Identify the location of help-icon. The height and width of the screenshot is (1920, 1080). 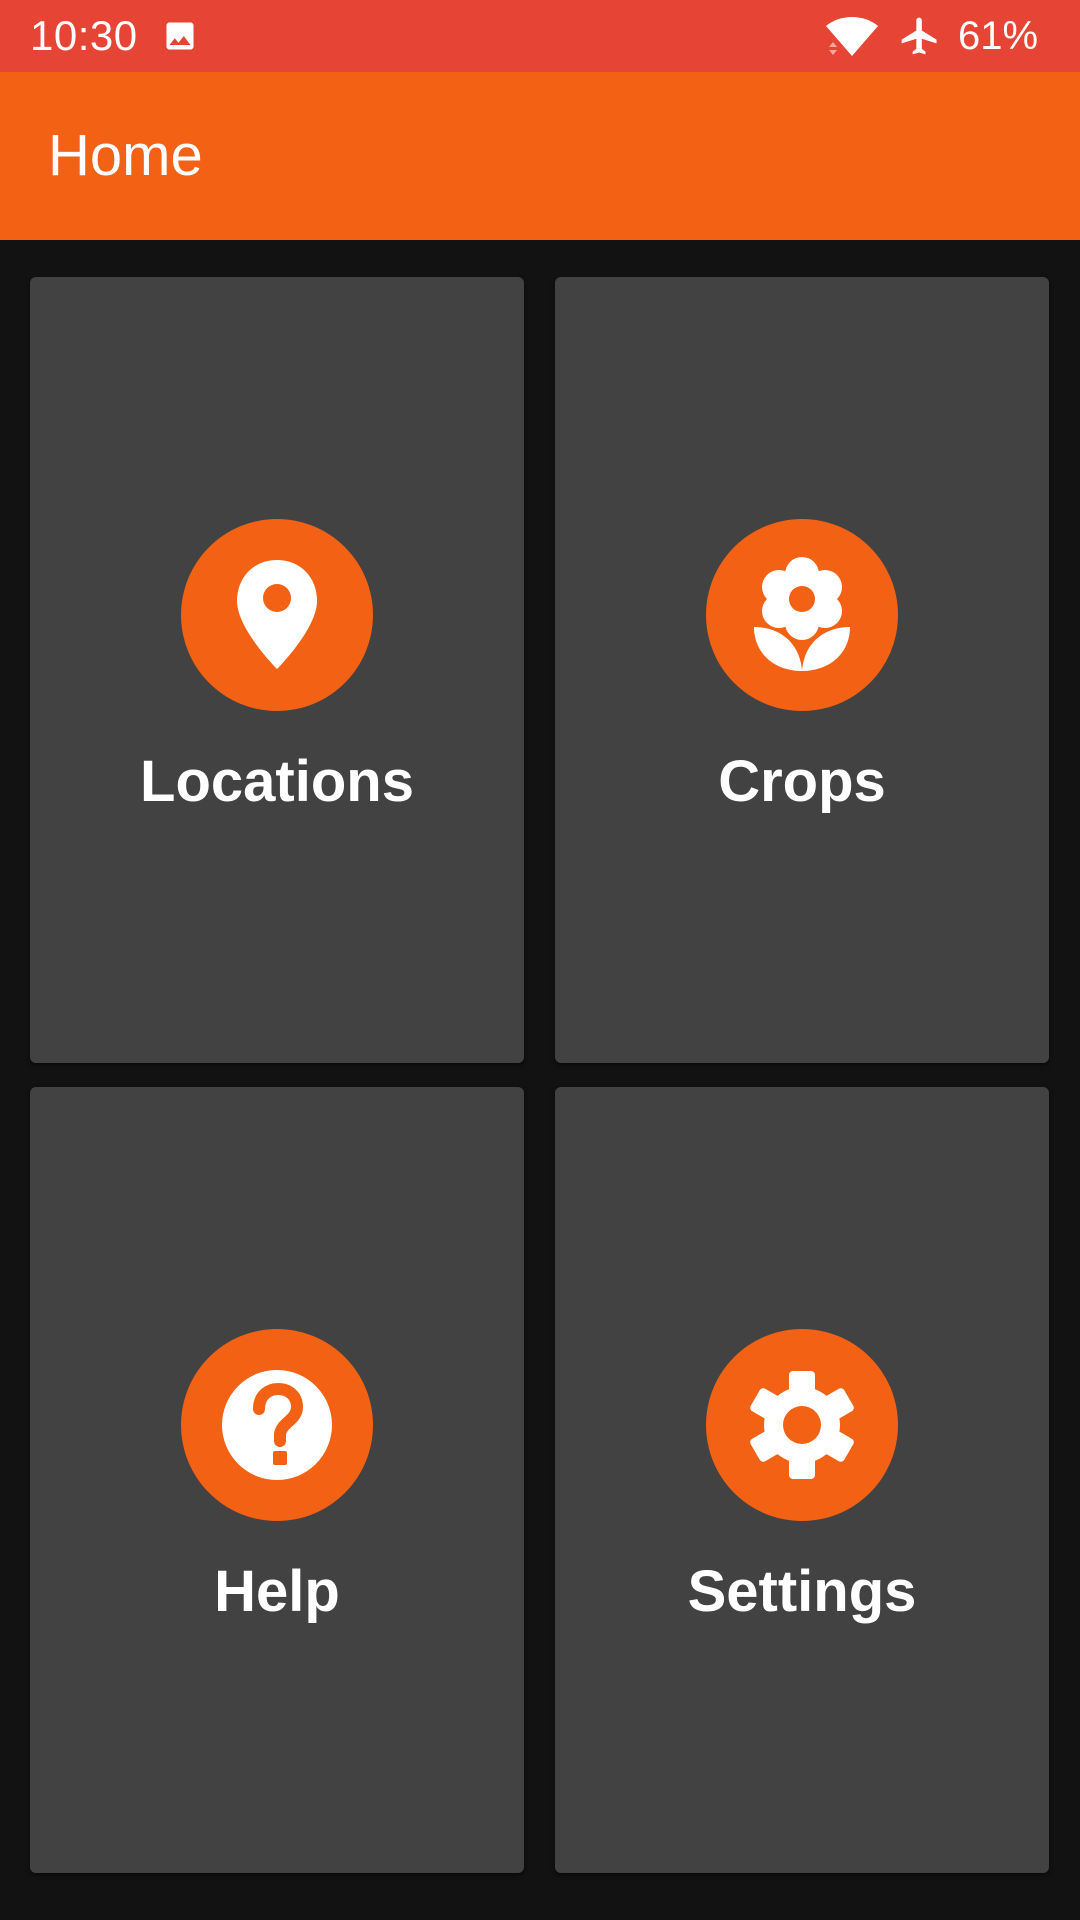
(277, 1425).